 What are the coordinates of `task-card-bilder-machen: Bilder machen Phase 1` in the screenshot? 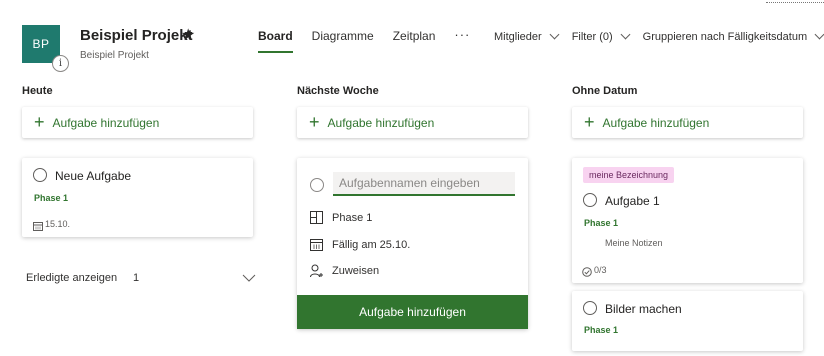 It's located at (687, 321).